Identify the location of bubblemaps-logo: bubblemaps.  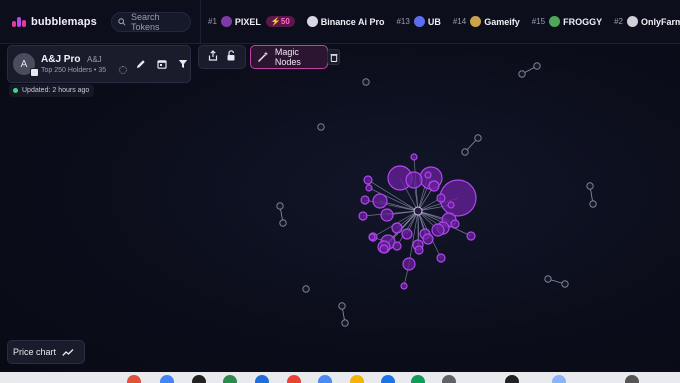
(54, 22).